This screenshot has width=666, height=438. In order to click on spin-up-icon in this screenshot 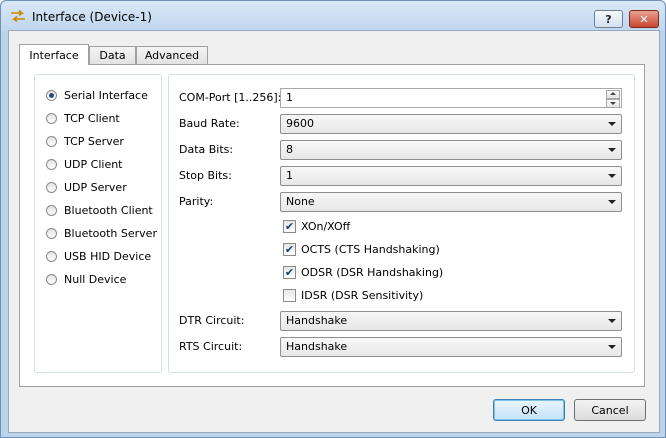, I will do `click(613, 94)`.